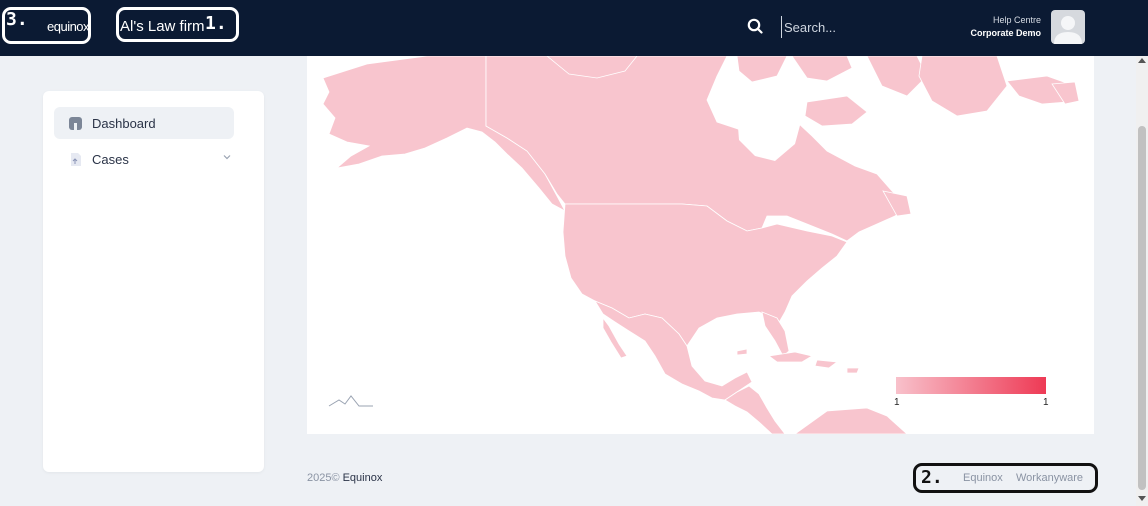  I want to click on footer-link-workanyware: Workanyware, so click(1049, 478).